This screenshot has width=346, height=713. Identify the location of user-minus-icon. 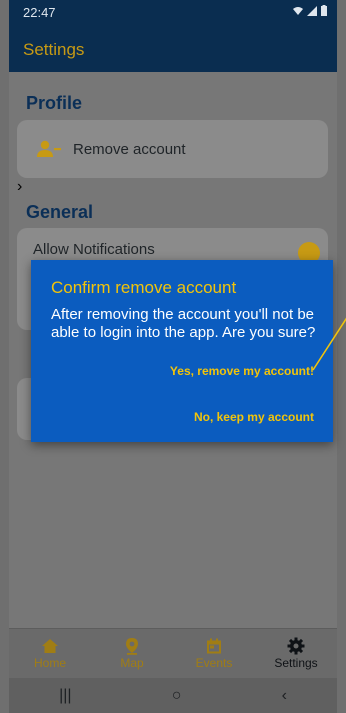
(49, 148).